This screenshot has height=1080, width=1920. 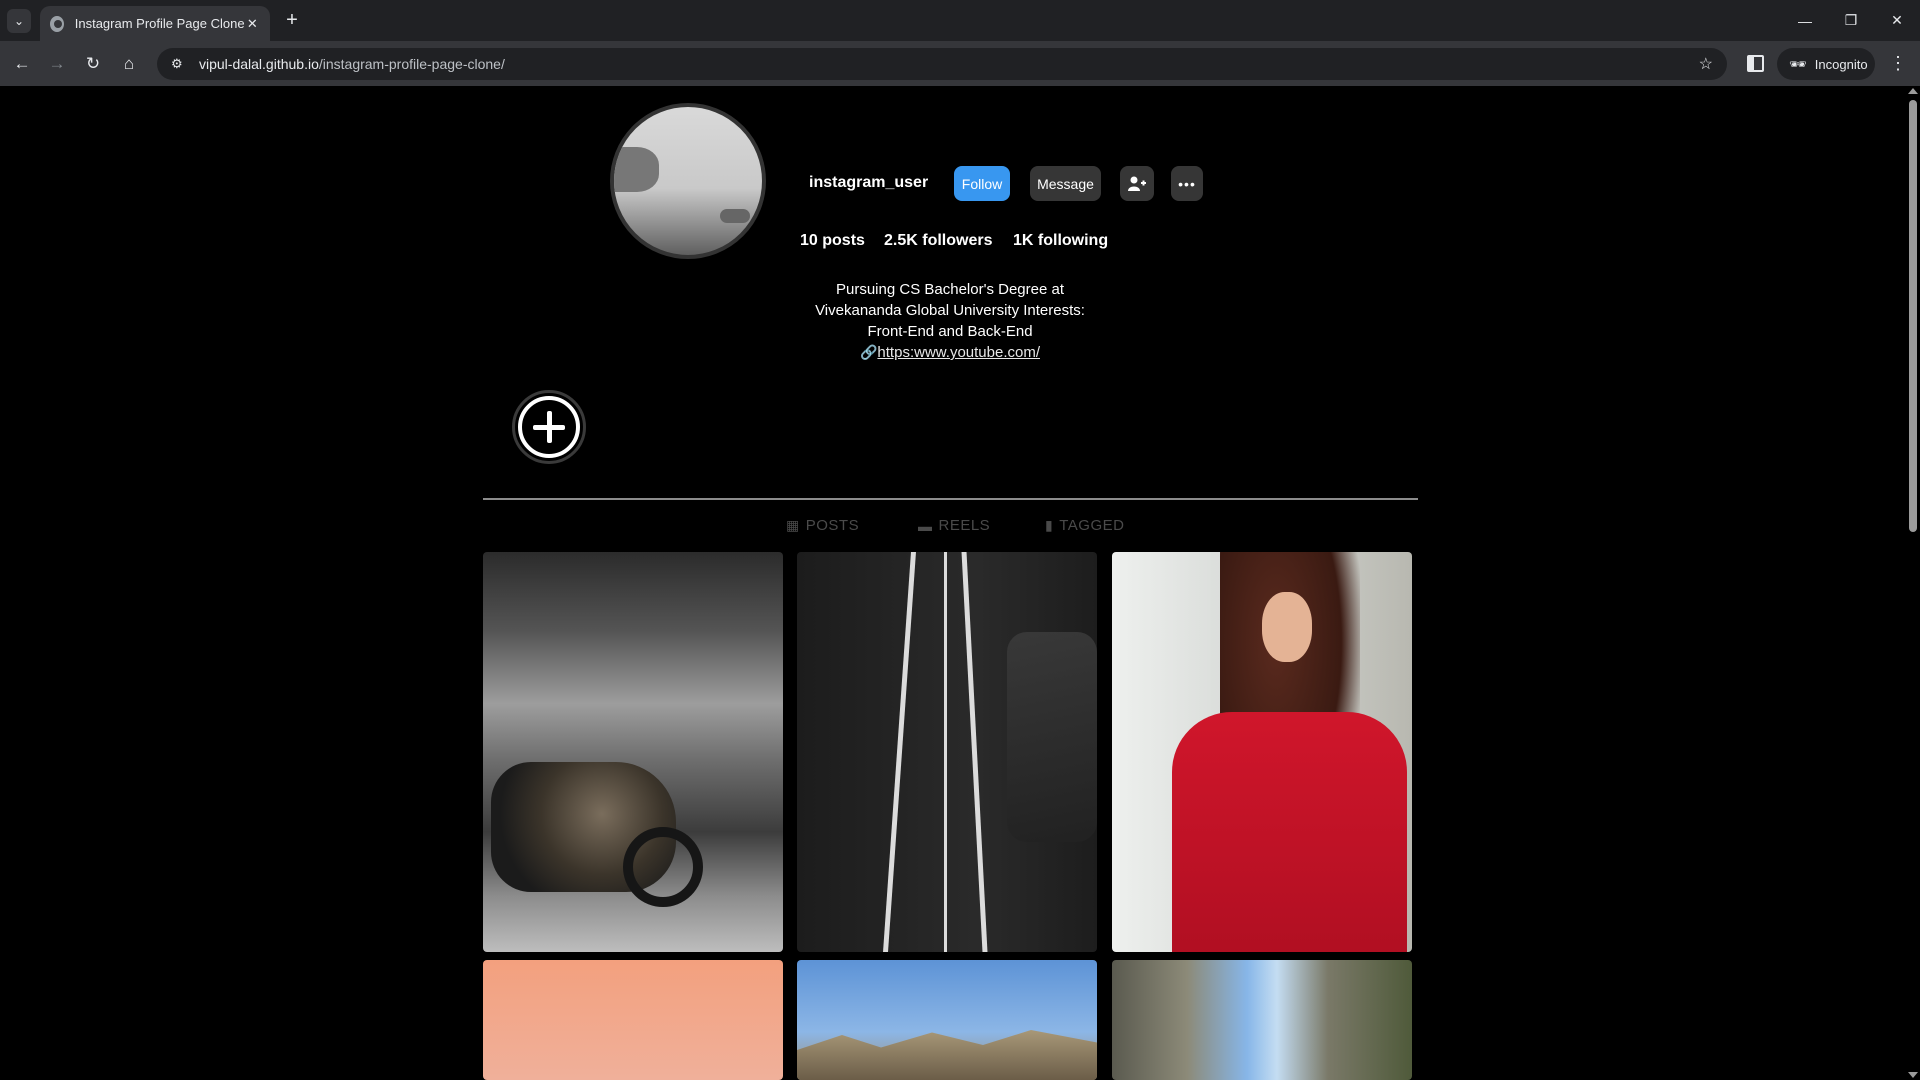 What do you see at coordinates (1912, 583) in the screenshot?
I see `page-scrollbar` at bounding box center [1912, 583].